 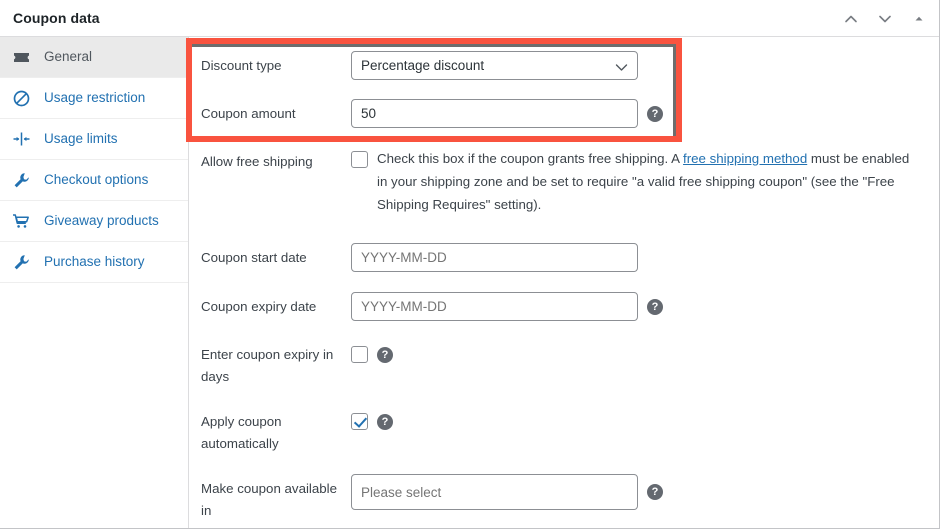 I want to click on field-label: Enter coupon expiry in days, so click(x=267, y=365).